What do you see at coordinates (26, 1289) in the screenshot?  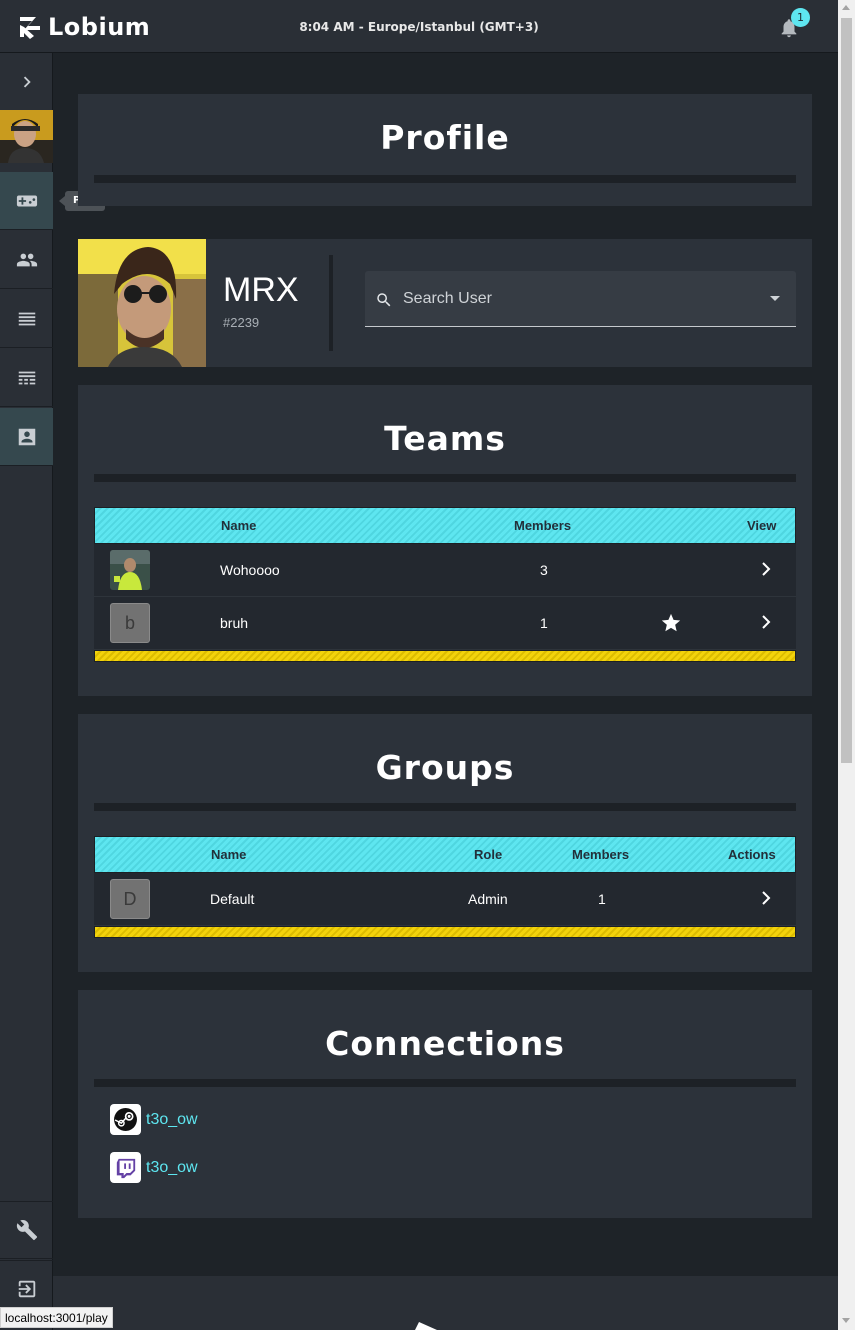 I see `logout-icon` at bounding box center [26, 1289].